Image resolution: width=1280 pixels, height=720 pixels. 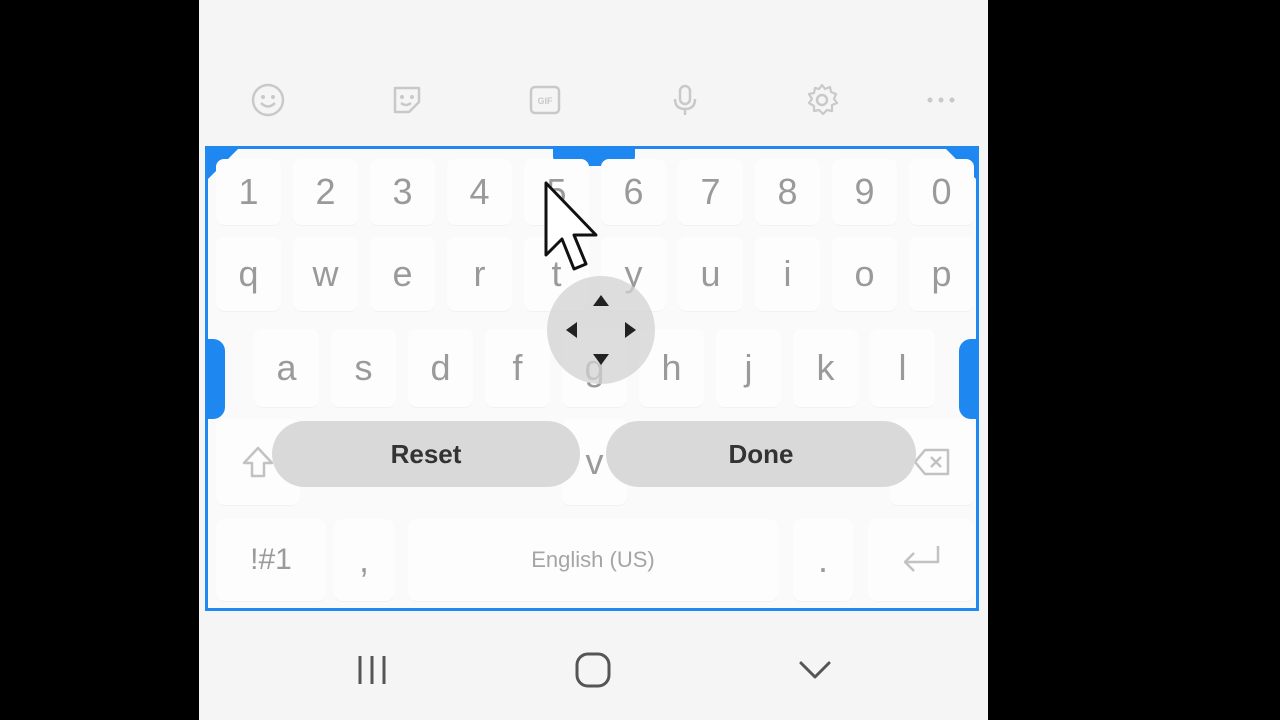 What do you see at coordinates (363, 368) in the screenshot?
I see `key-s: s` at bounding box center [363, 368].